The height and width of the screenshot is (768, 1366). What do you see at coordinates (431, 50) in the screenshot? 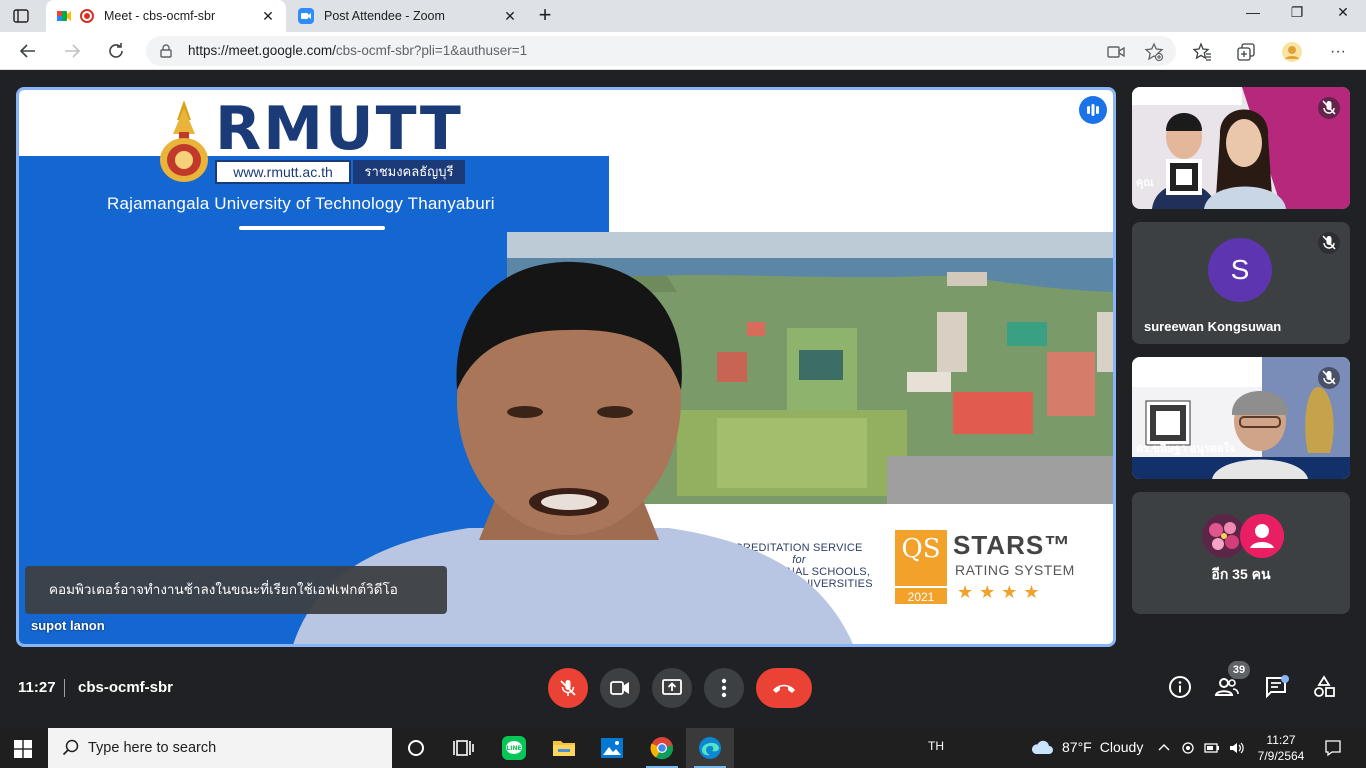
I see `url-path: cbs-ocmf-sbr?pli=1&authuser=1` at bounding box center [431, 50].